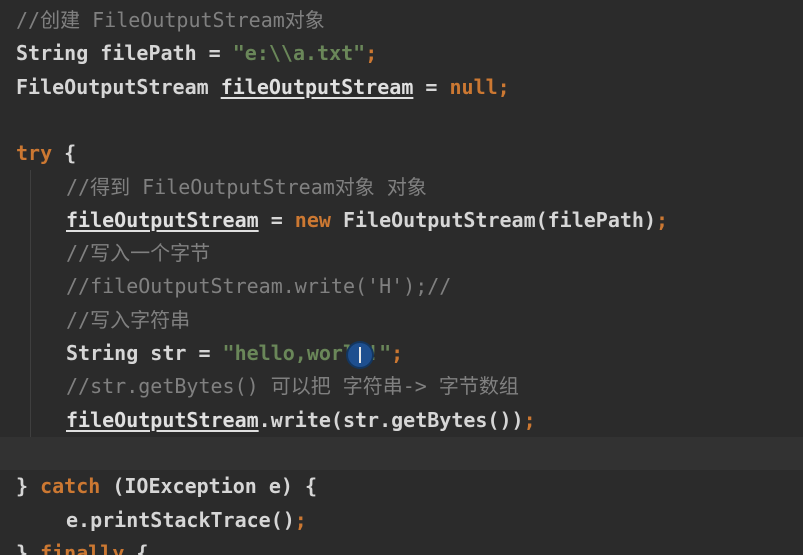  I want to click on code-line: } finally {, so click(401, 546).